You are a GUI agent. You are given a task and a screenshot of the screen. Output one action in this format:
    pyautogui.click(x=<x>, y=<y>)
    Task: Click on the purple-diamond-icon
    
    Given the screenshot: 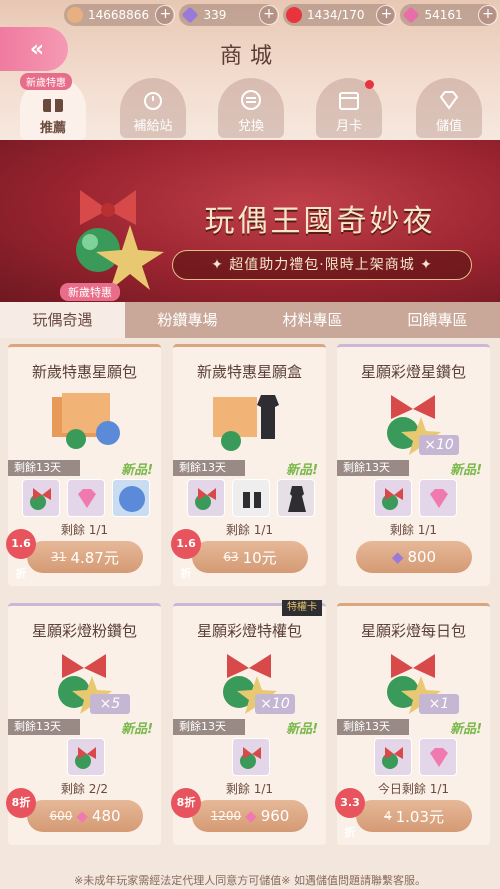 What is the action you would take?
    pyautogui.click(x=190, y=15)
    